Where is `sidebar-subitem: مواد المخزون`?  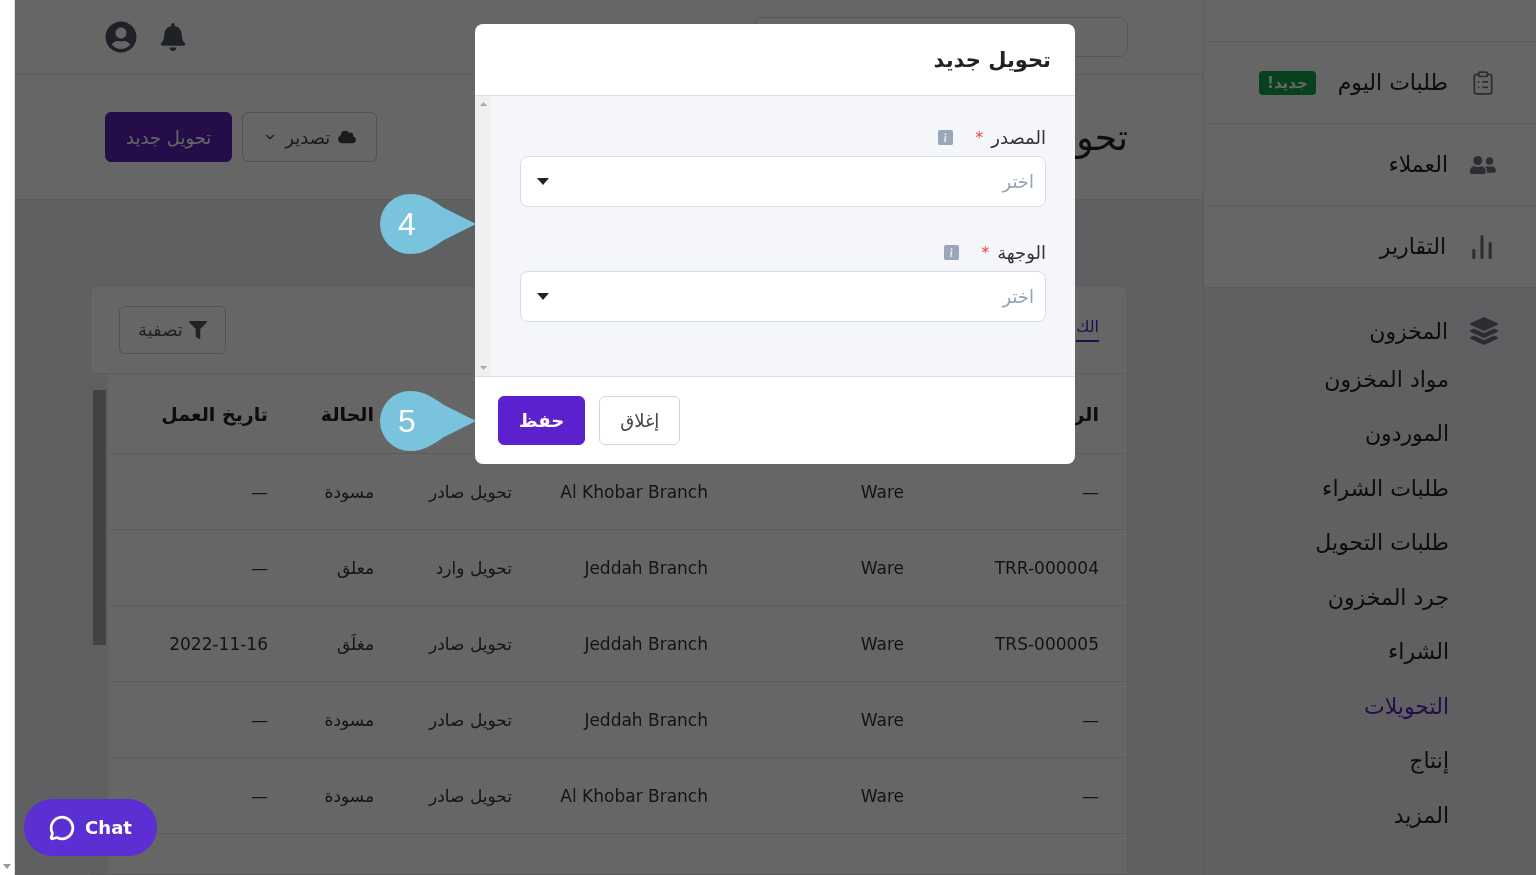
sidebar-subitem: مواد المخزون is located at coordinates (1386, 379).